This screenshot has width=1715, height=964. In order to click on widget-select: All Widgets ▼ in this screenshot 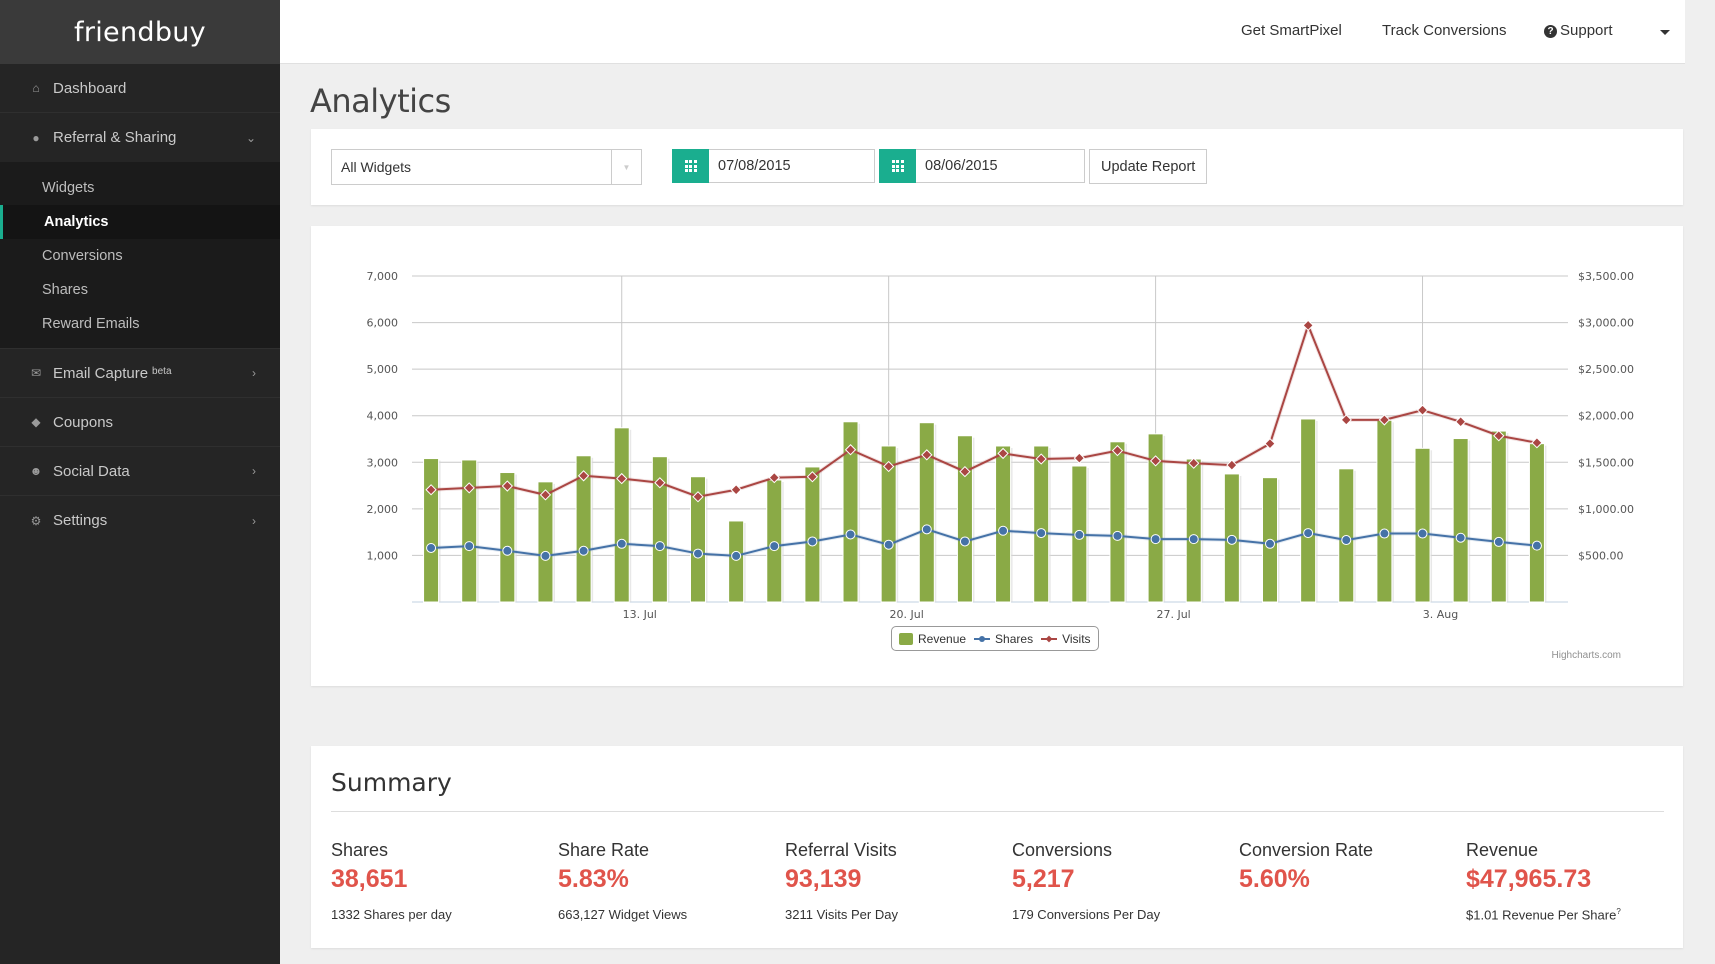, I will do `click(486, 167)`.